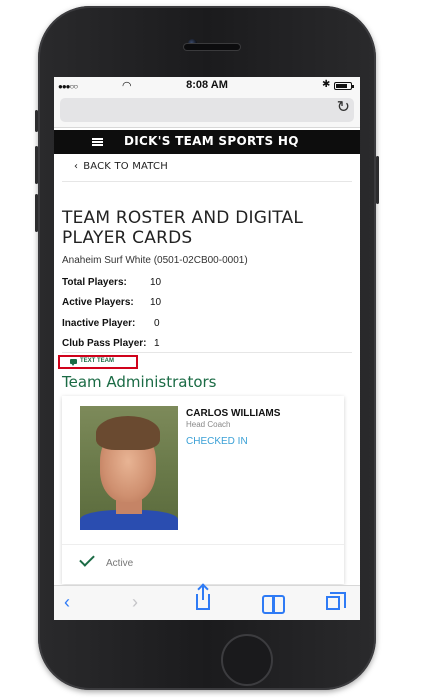 The width and height of the screenshot is (427, 698). I want to click on url-field, so click(207, 110).